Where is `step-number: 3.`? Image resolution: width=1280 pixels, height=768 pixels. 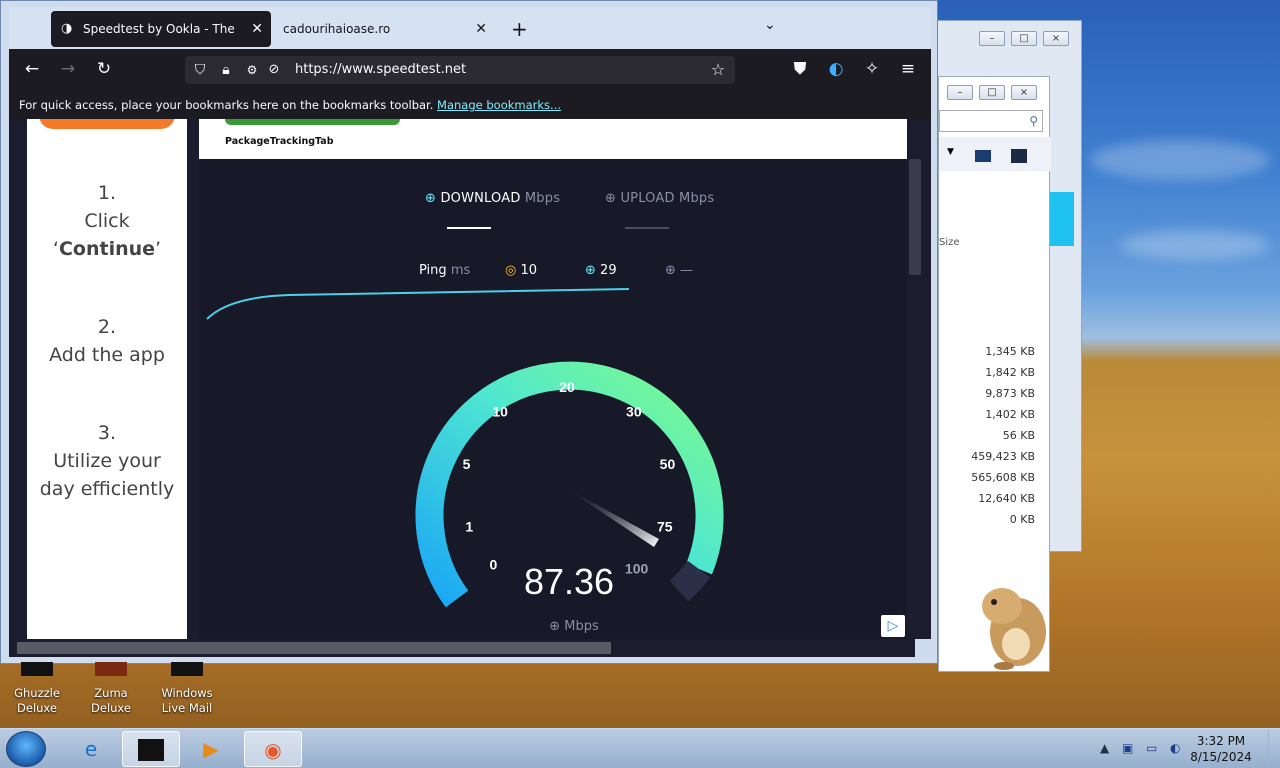
step-number: 3. is located at coordinates (107, 433).